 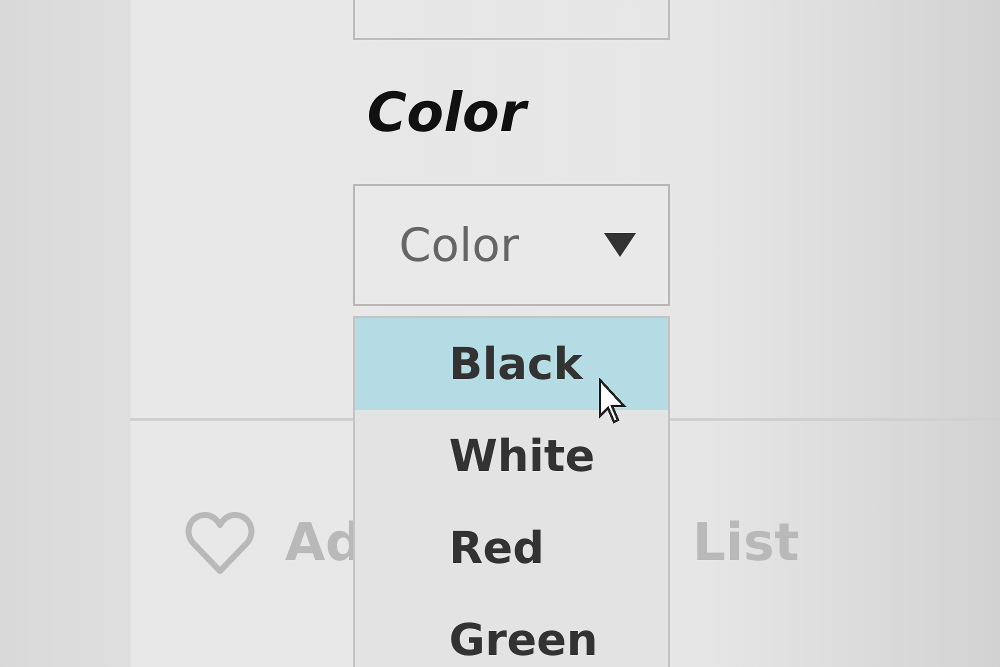 I want to click on color-dropdown: Color, so click(x=511, y=245).